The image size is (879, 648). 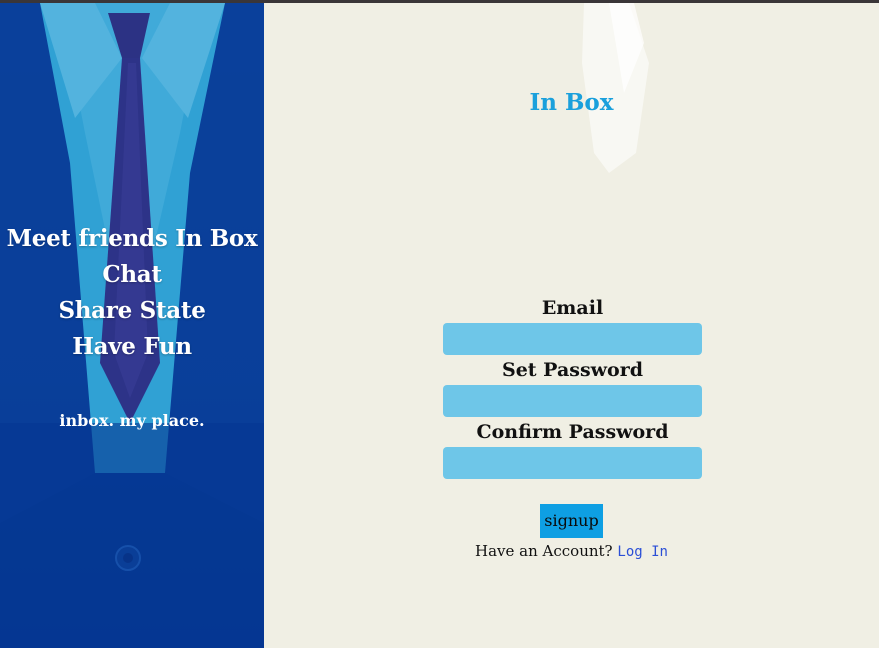 What do you see at coordinates (572, 432) in the screenshot?
I see `confirm-password-label: Confirm Password` at bounding box center [572, 432].